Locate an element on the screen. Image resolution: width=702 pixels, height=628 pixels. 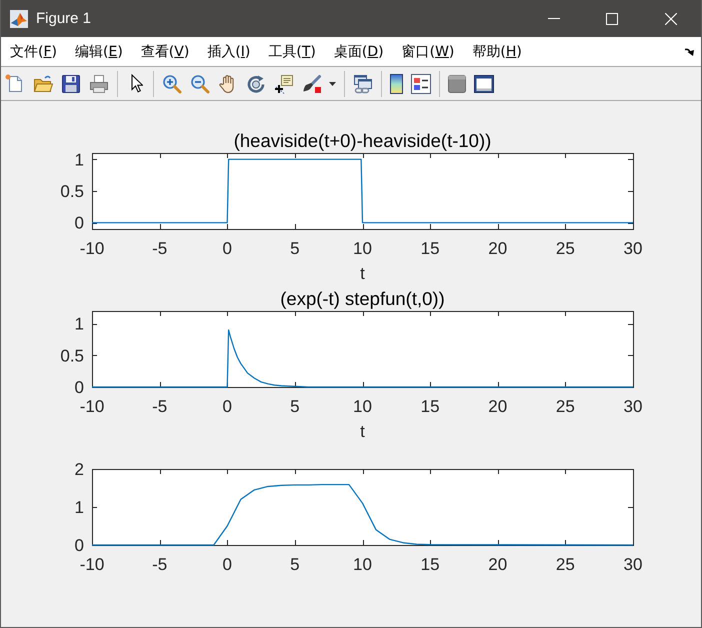
window-title: Figure 1 is located at coordinates (64, 18).